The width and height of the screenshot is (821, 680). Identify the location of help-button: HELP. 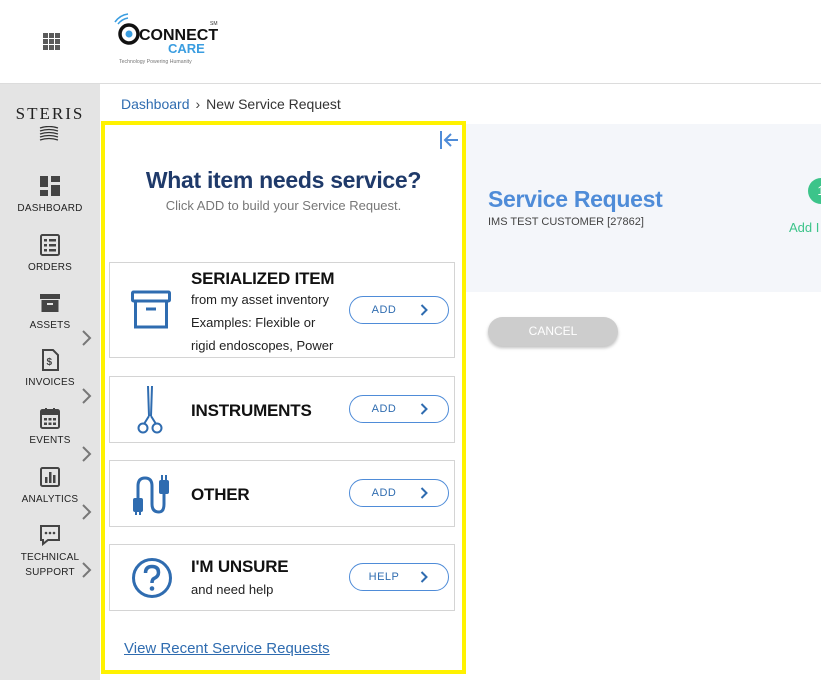
(399, 577).